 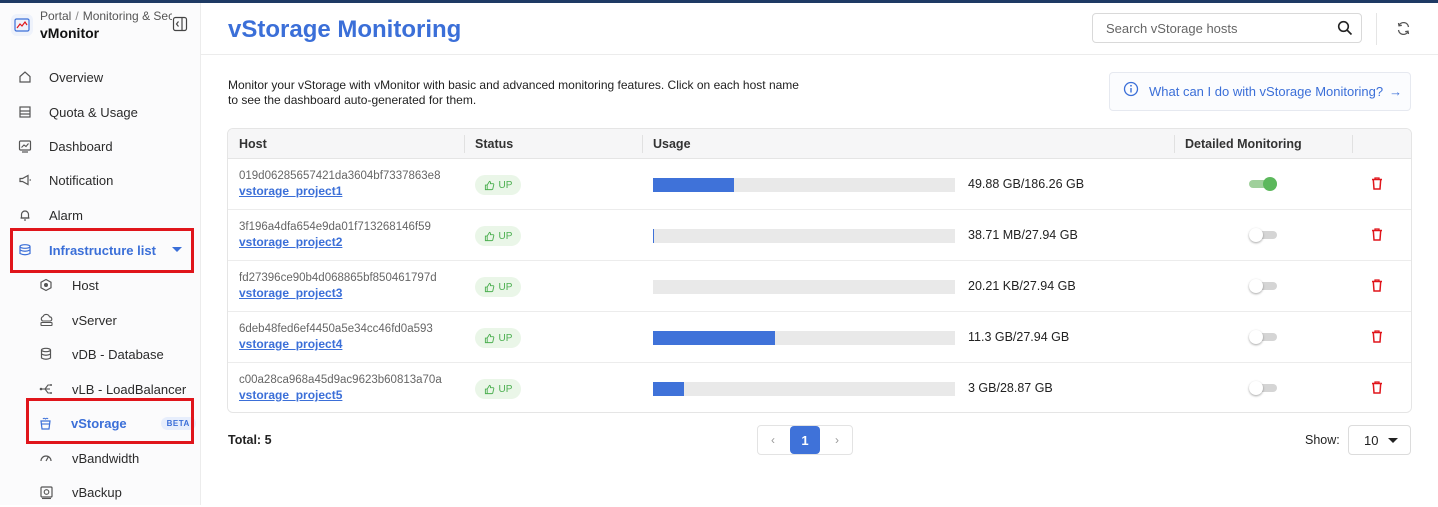 What do you see at coordinates (1322, 440) in the screenshot?
I see `page-size-label: Show:` at bounding box center [1322, 440].